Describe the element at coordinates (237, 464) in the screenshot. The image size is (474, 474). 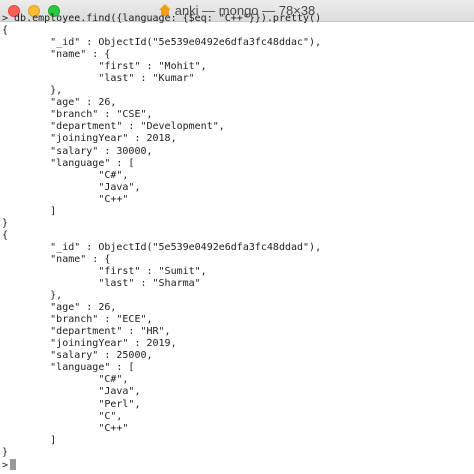
I see `prompt-line: >` at that location.